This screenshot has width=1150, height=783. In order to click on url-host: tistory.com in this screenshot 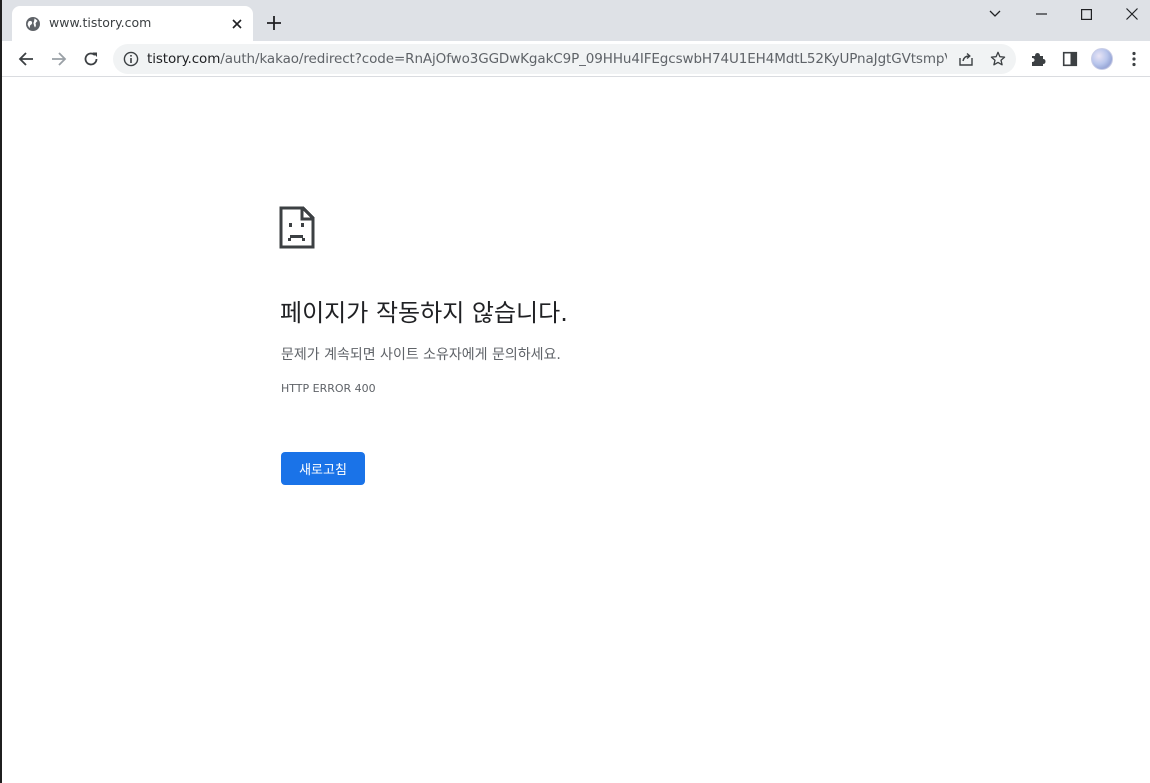, I will do `click(184, 59)`.